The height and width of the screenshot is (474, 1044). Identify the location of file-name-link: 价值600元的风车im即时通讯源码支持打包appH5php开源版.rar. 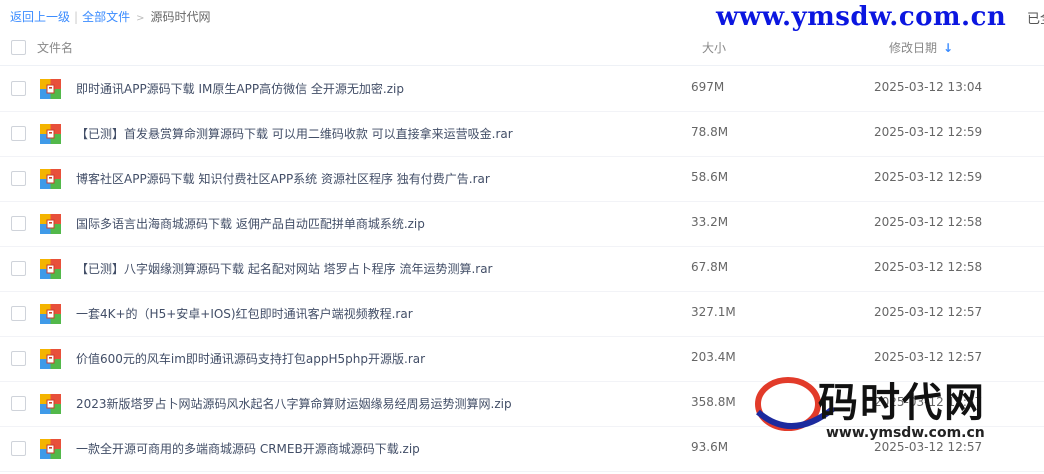
(250, 358).